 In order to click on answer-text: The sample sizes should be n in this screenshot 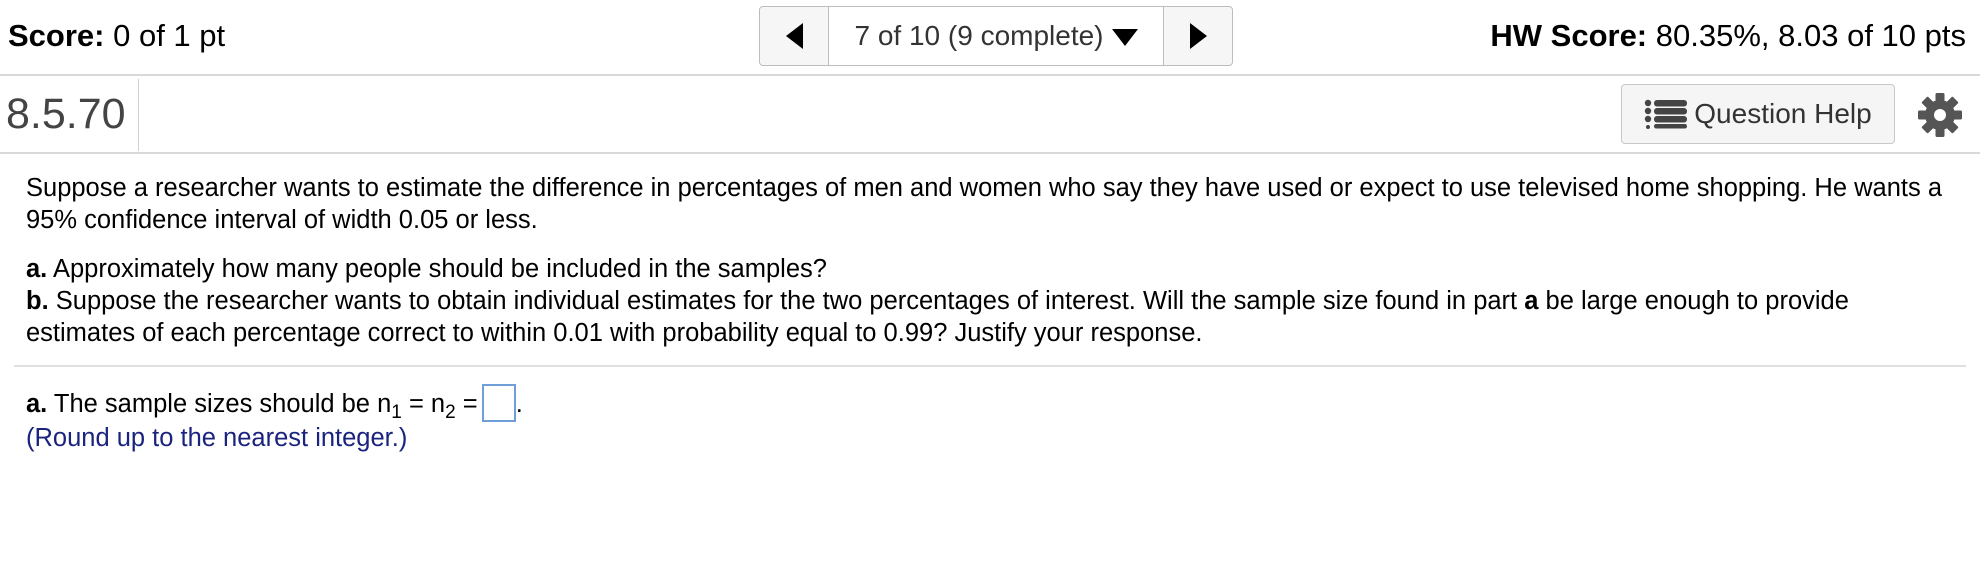, I will do `click(222, 404)`.